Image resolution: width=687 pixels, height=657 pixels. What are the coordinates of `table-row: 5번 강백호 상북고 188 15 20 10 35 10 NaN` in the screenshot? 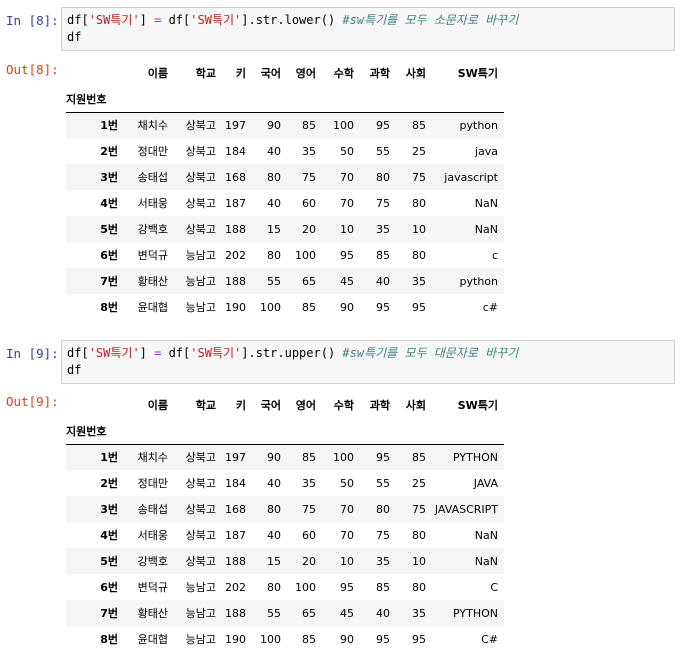 It's located at (285, 561).